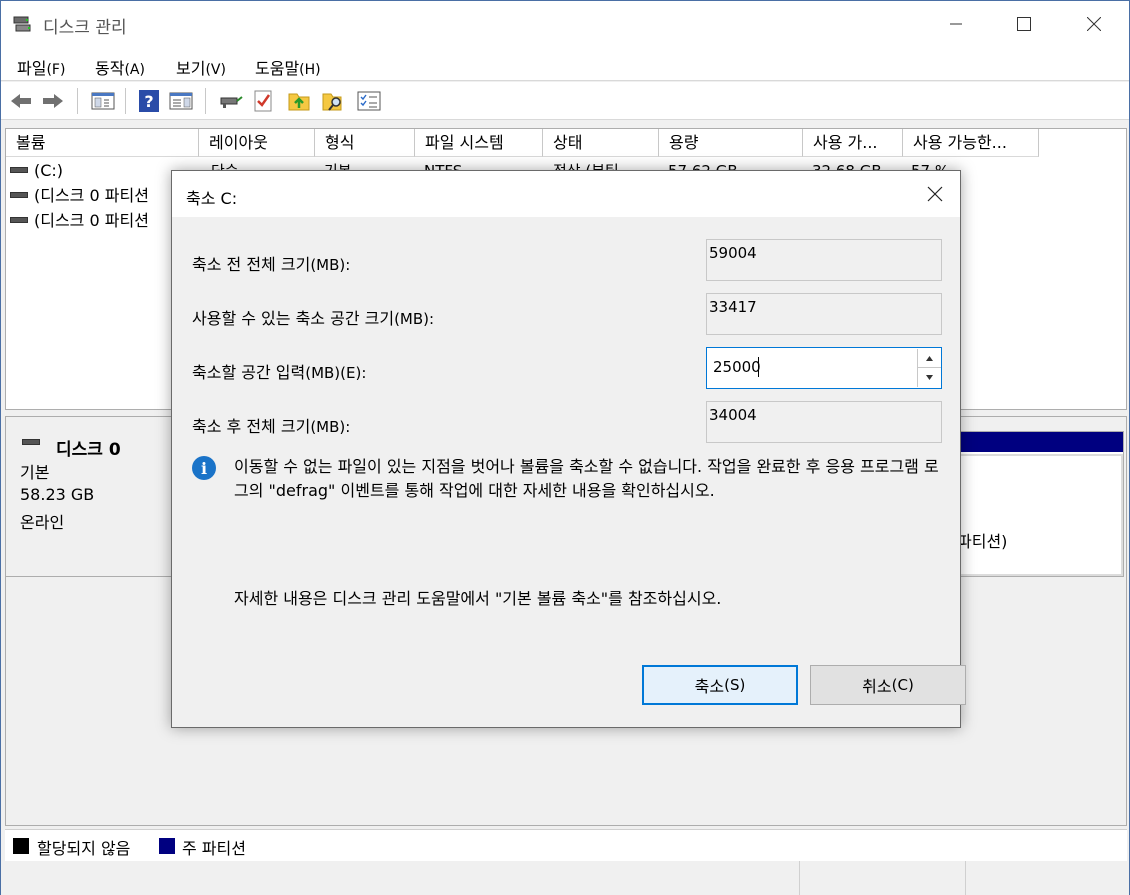  I want to click on spin-up-button, so click(929, 358).